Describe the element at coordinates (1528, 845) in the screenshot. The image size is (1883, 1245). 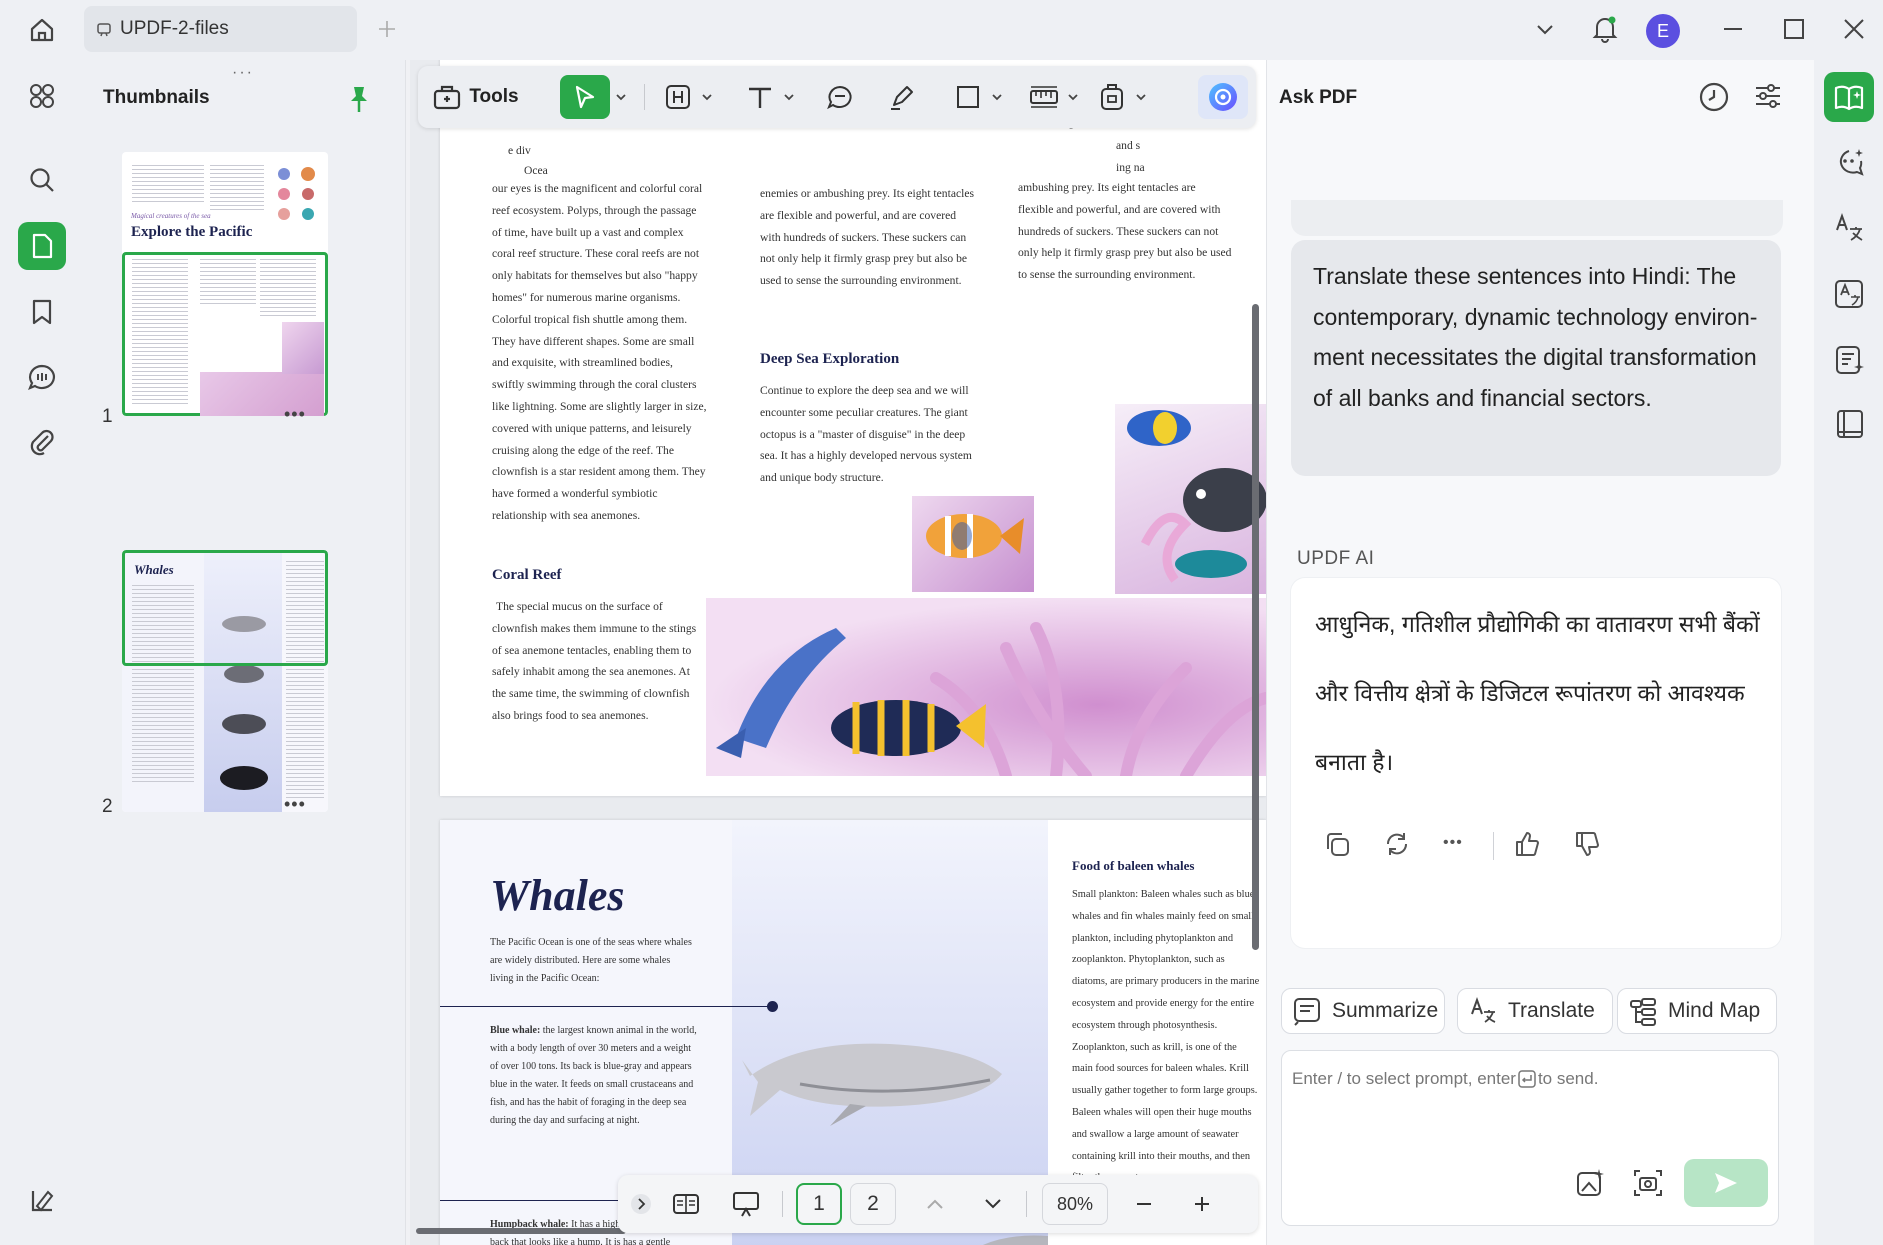
I see `thumbs-up-icon` at that location.